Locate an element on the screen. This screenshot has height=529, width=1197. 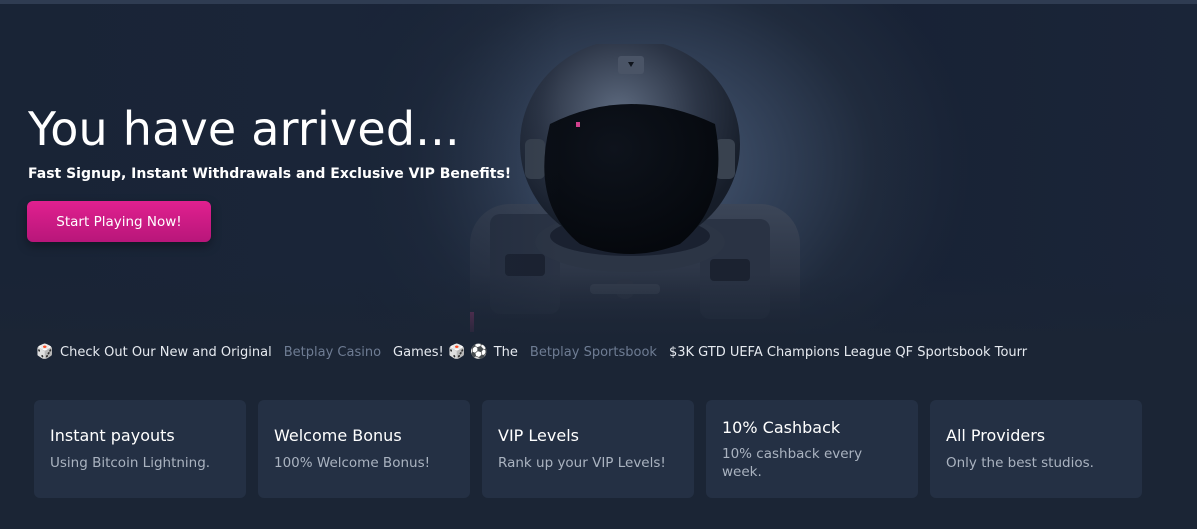
ticker-text: Check Out Our New and Original is located at coordinates (166, 352).